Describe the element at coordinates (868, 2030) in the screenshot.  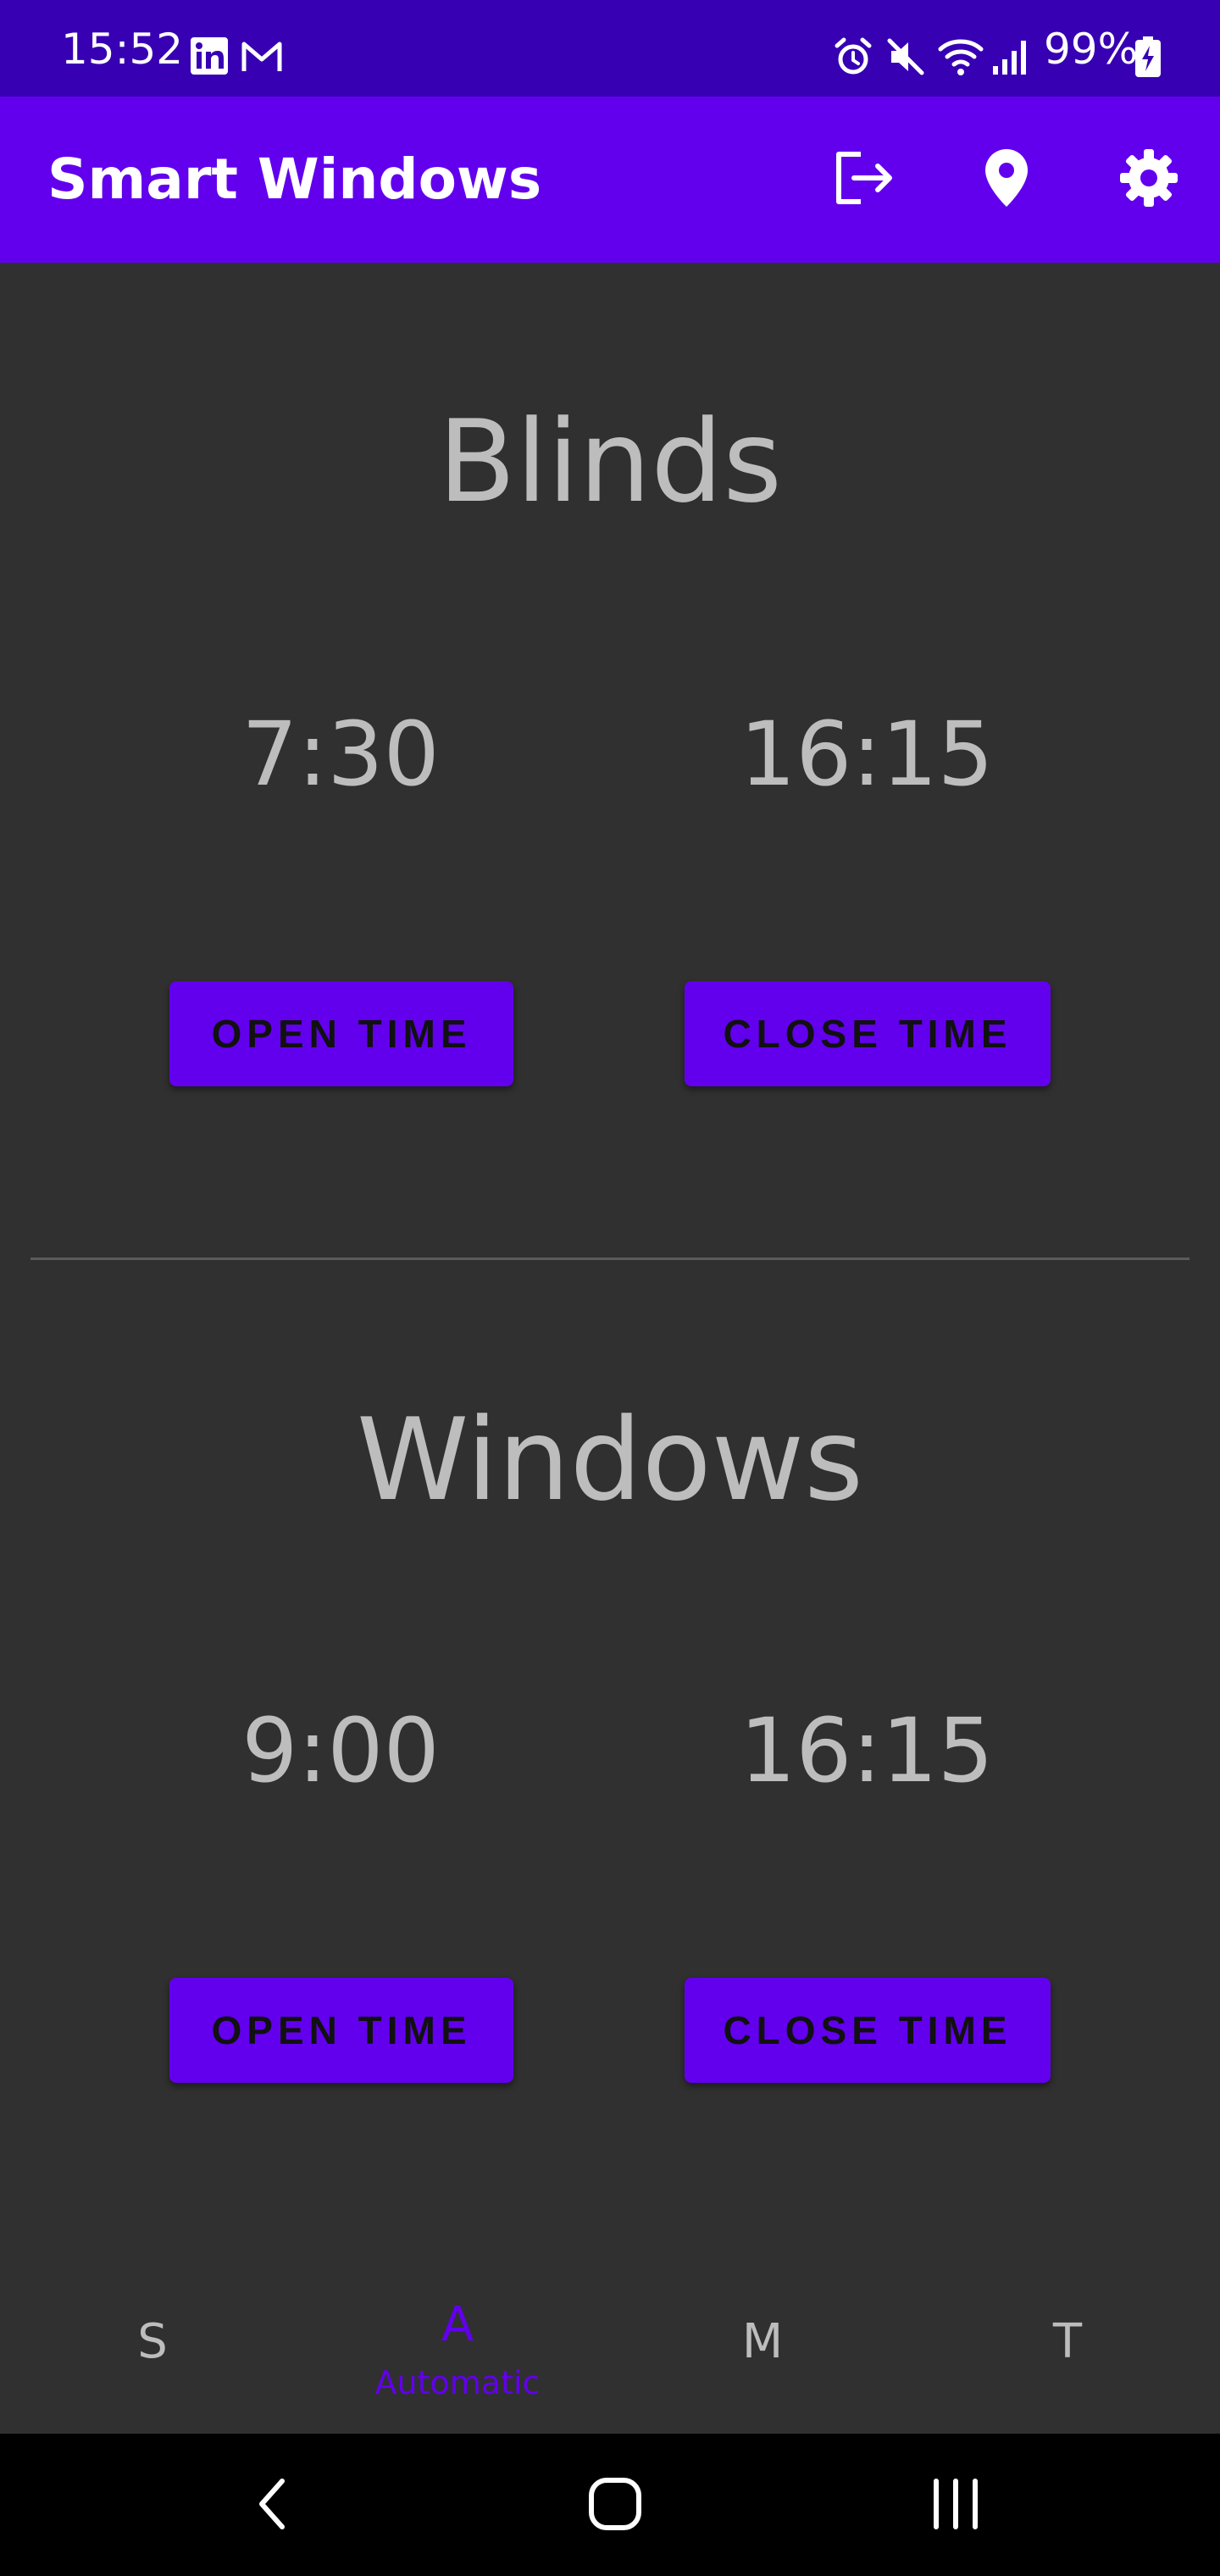
I see `windows-close-time-button: CLOSE TIME` at that location.